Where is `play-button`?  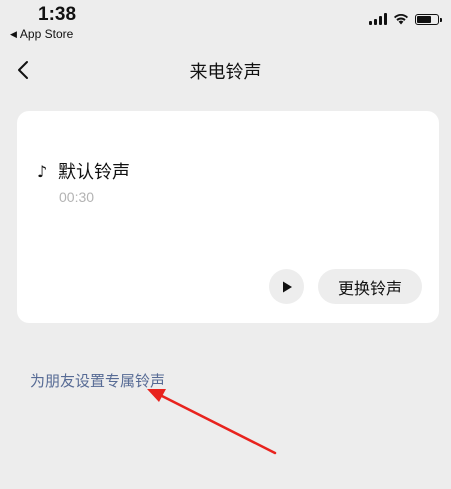 play-button is located at coordinates (286, 286).